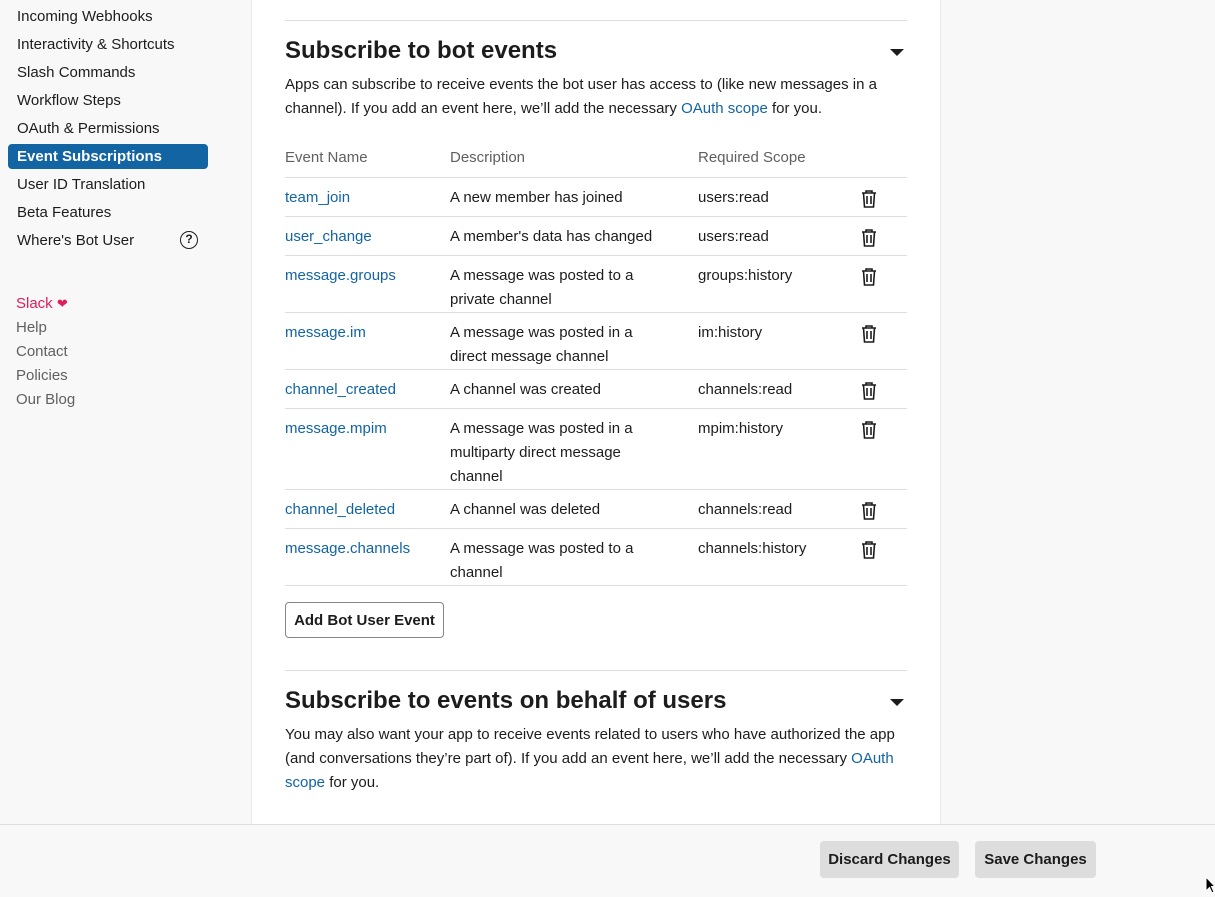 The image size is (1215, 897). I want to click on sidebar-item-slash-commands: Slash Commands, so click(108, 72).